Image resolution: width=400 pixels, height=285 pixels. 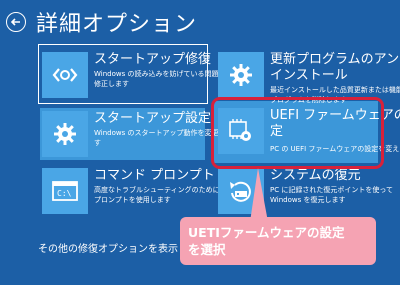 I want to click on tile-desc: Windows を復元します, so click(x=308, y=200).